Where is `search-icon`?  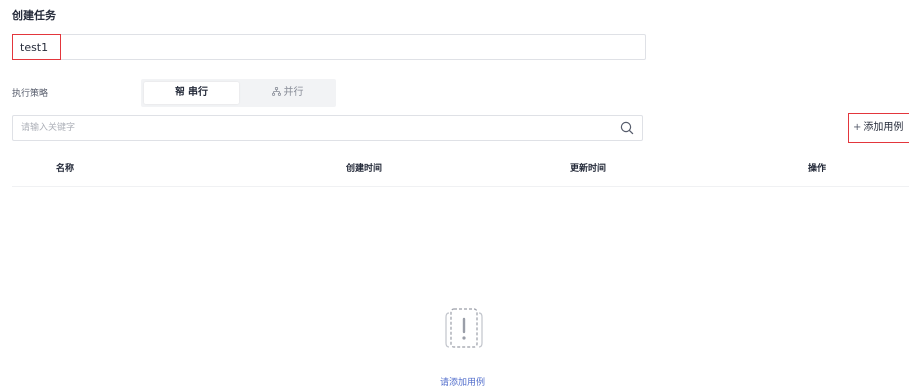 search-icon is located at coordinates (627, 128).